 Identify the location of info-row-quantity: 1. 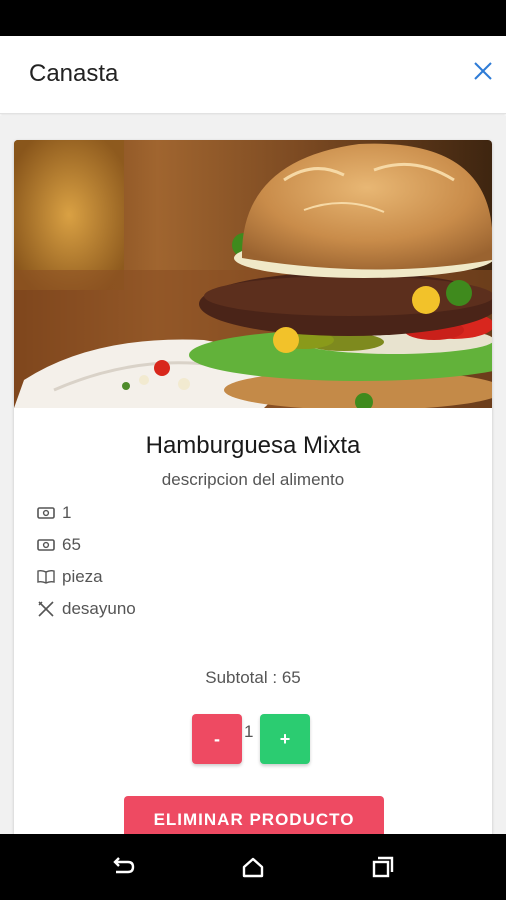
(53, 513).